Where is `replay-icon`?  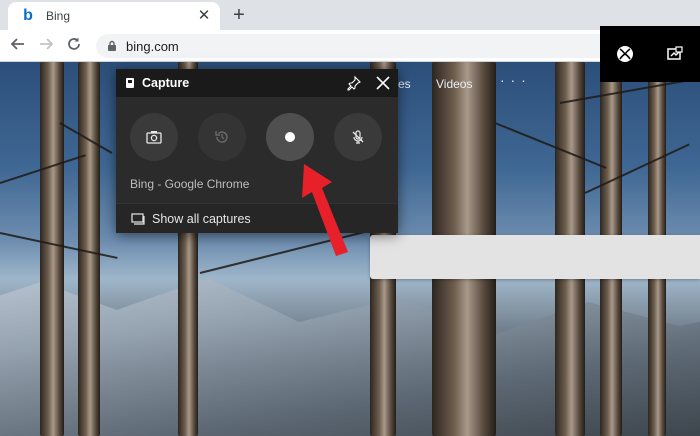 replay-icon is located at coordinates (221, 137).